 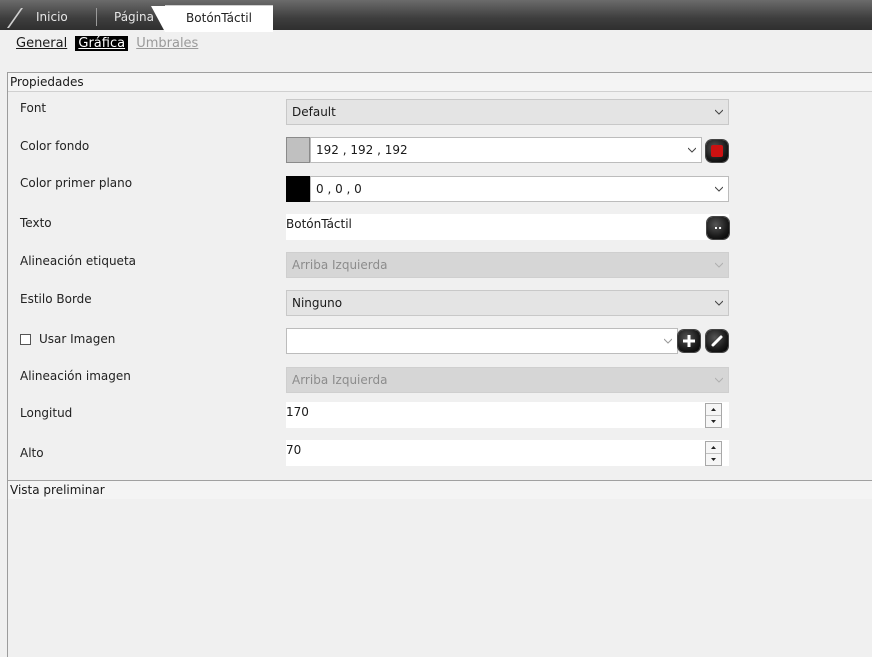 I want to click on imagen-select, so click(x=482, y=341).